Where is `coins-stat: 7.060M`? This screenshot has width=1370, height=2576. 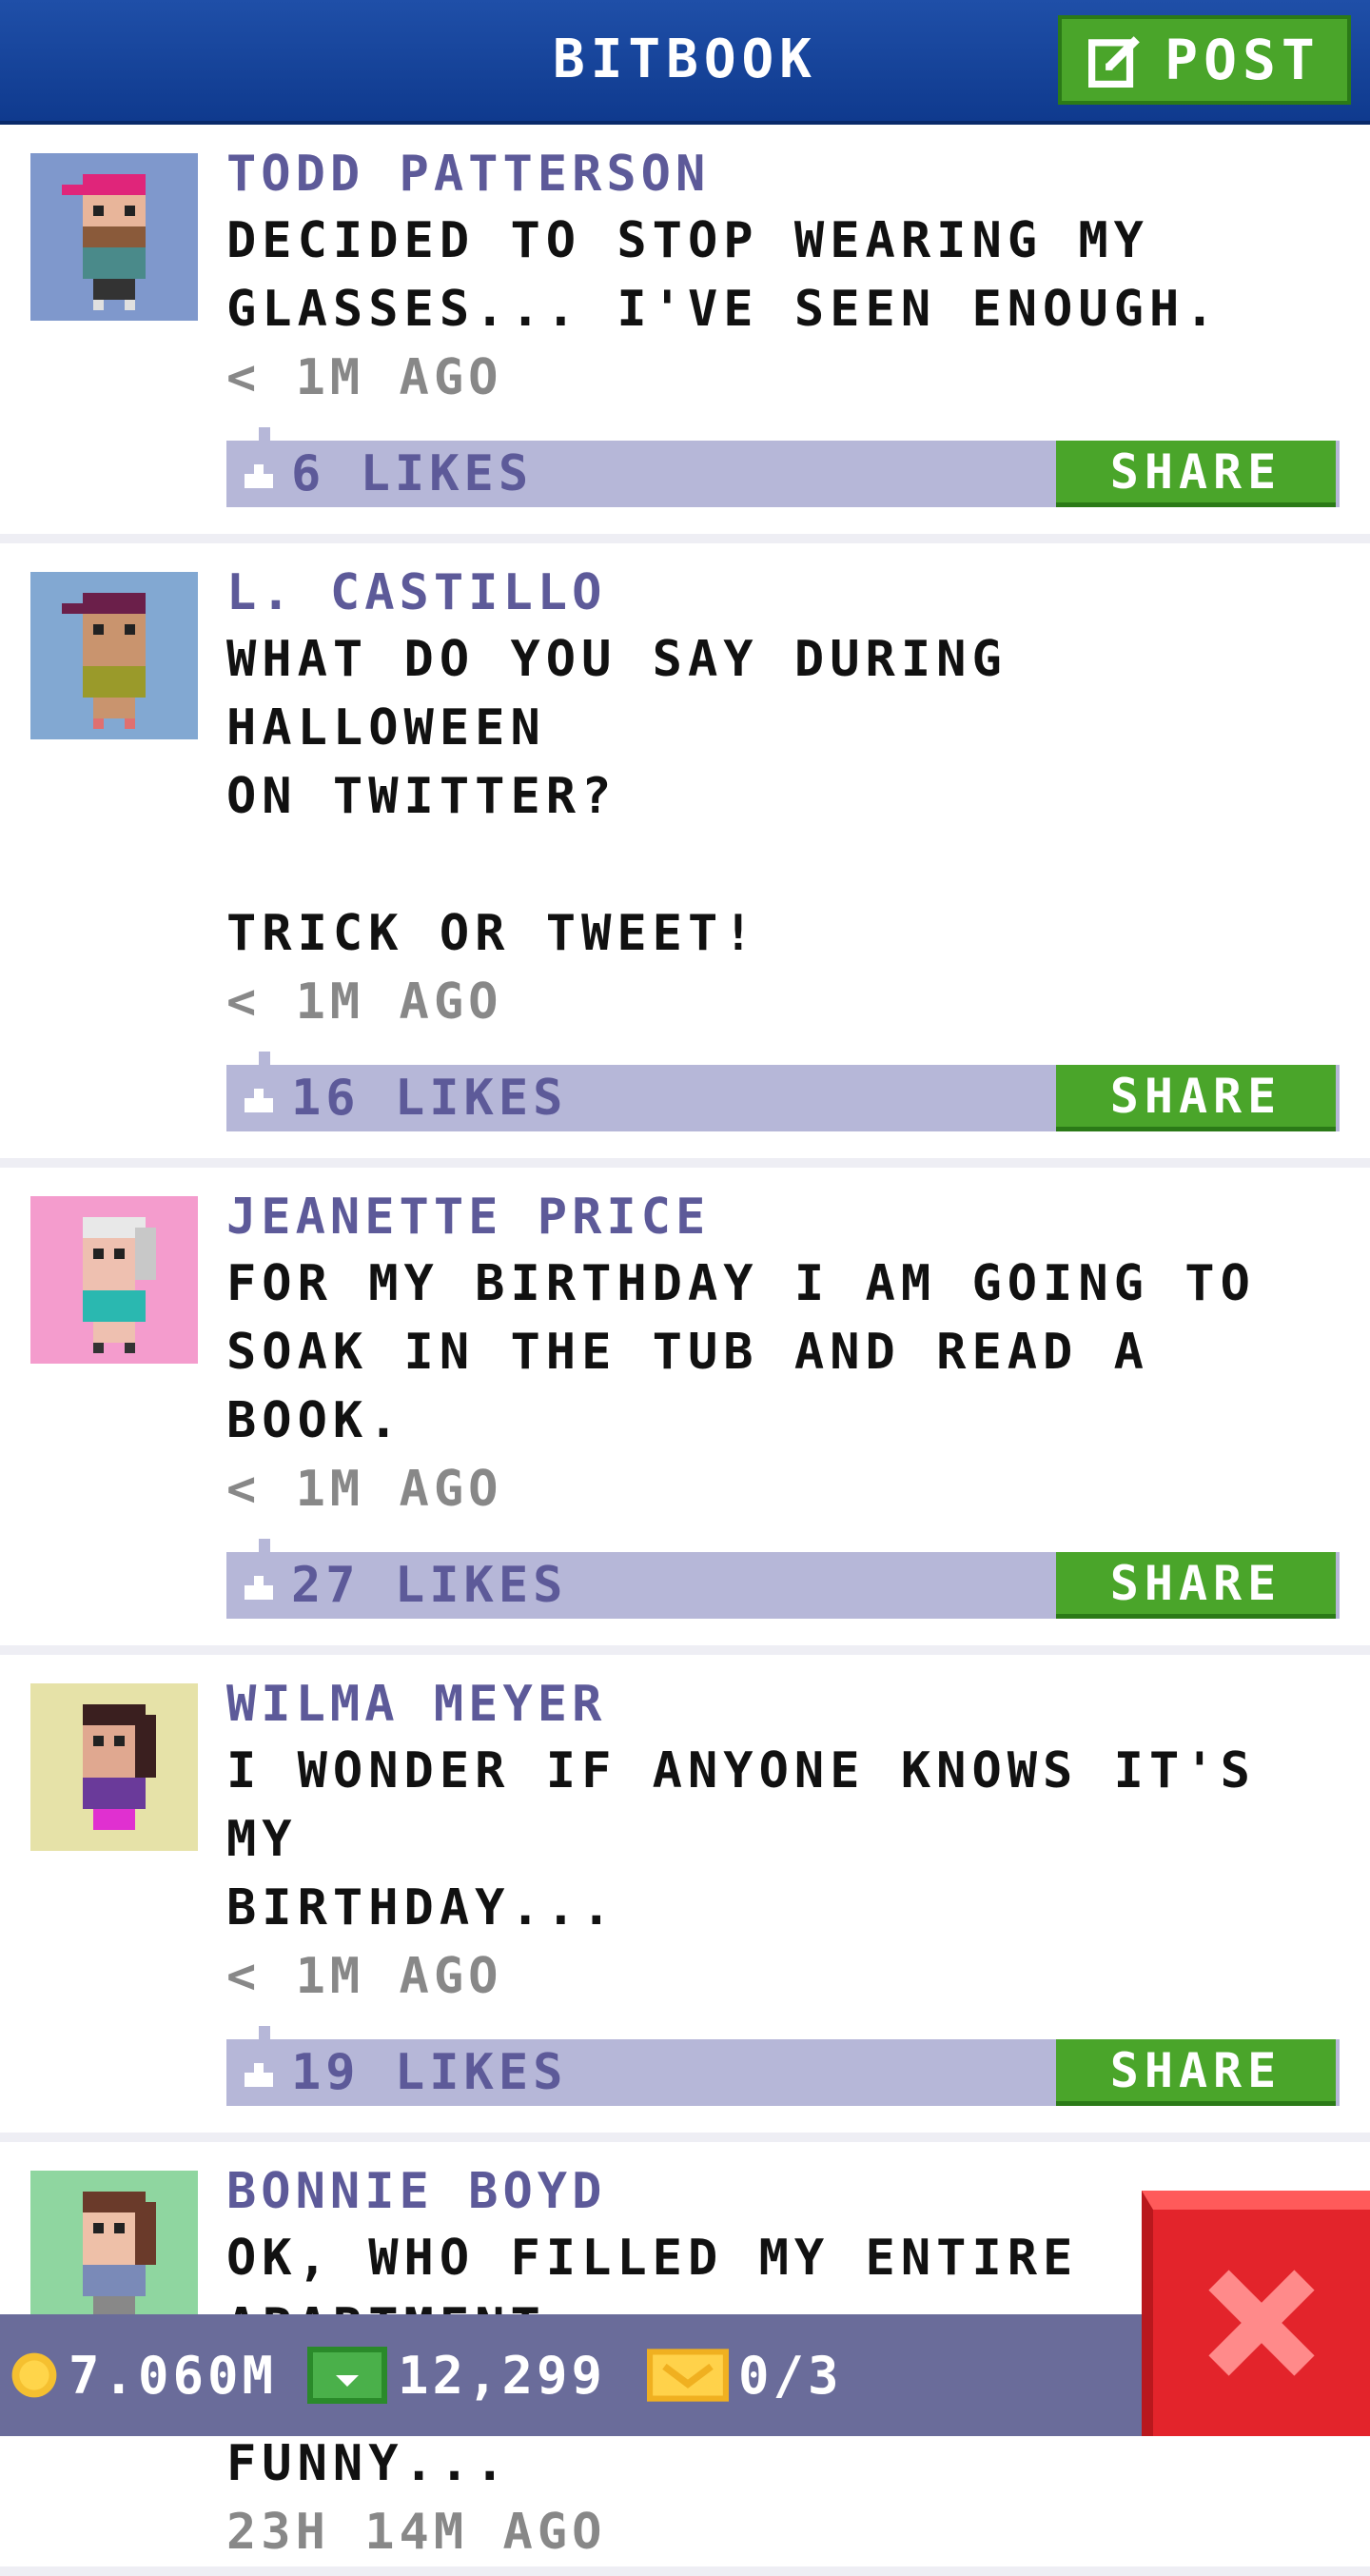 coins-stat: 7.060M is located at coordinates (143, 2375).